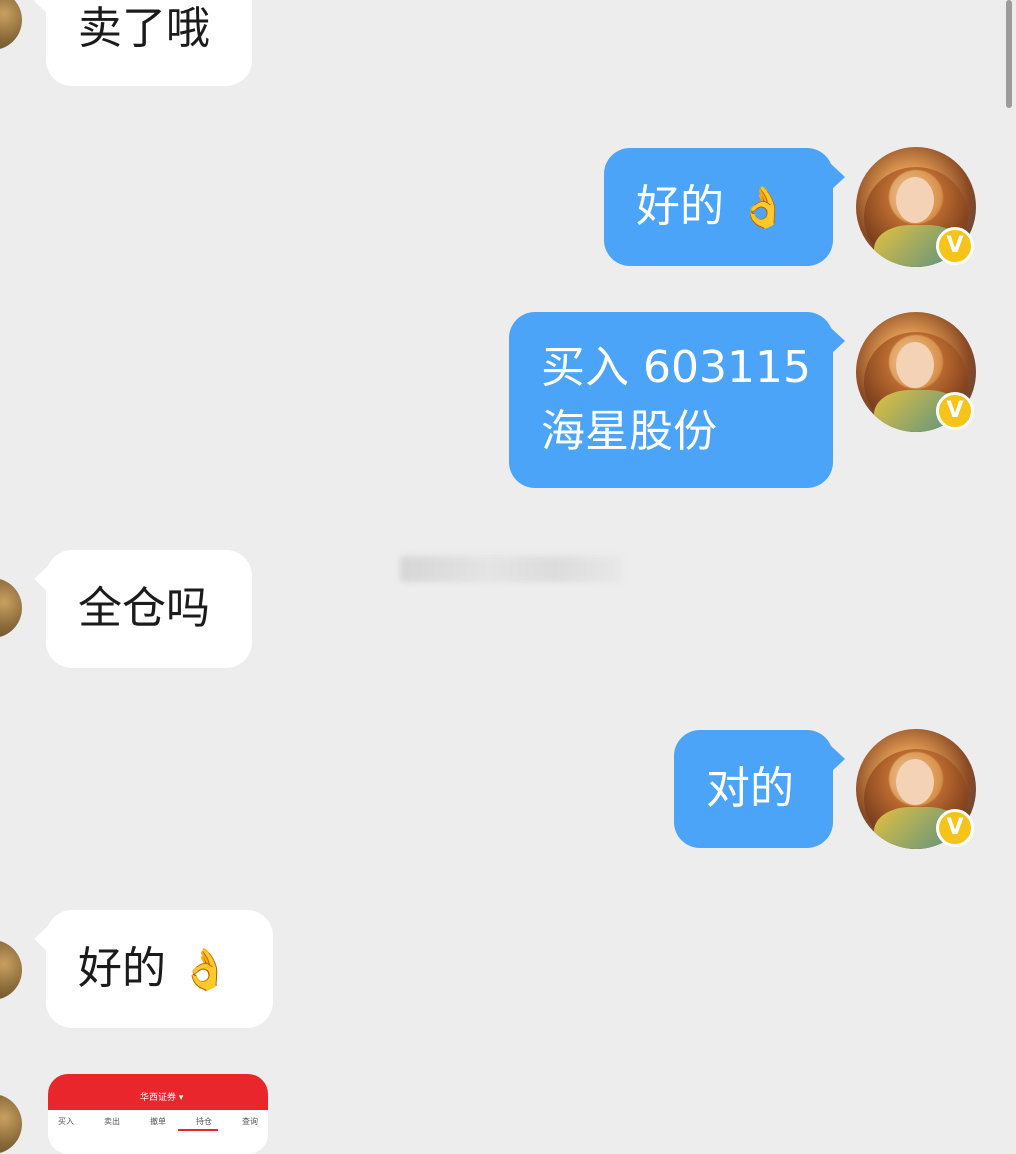 This screenshot has width=1016, height=1154. Describe the element at coordinates (676, 367) in the screenshot. I see `message-text-line-1: 买入 603115` at that location.